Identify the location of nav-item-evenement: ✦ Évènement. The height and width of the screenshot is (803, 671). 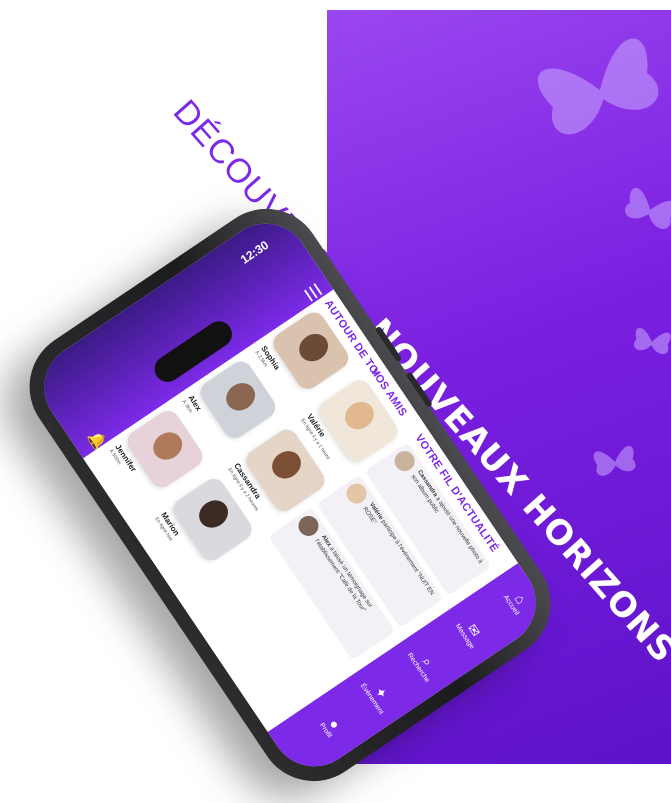
(378, 695).